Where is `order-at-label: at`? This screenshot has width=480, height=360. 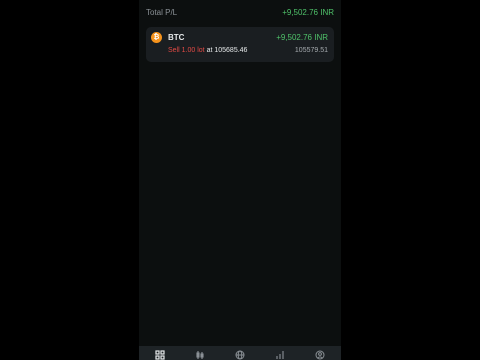 order-at-label: at is located at coordinates (209, 50).